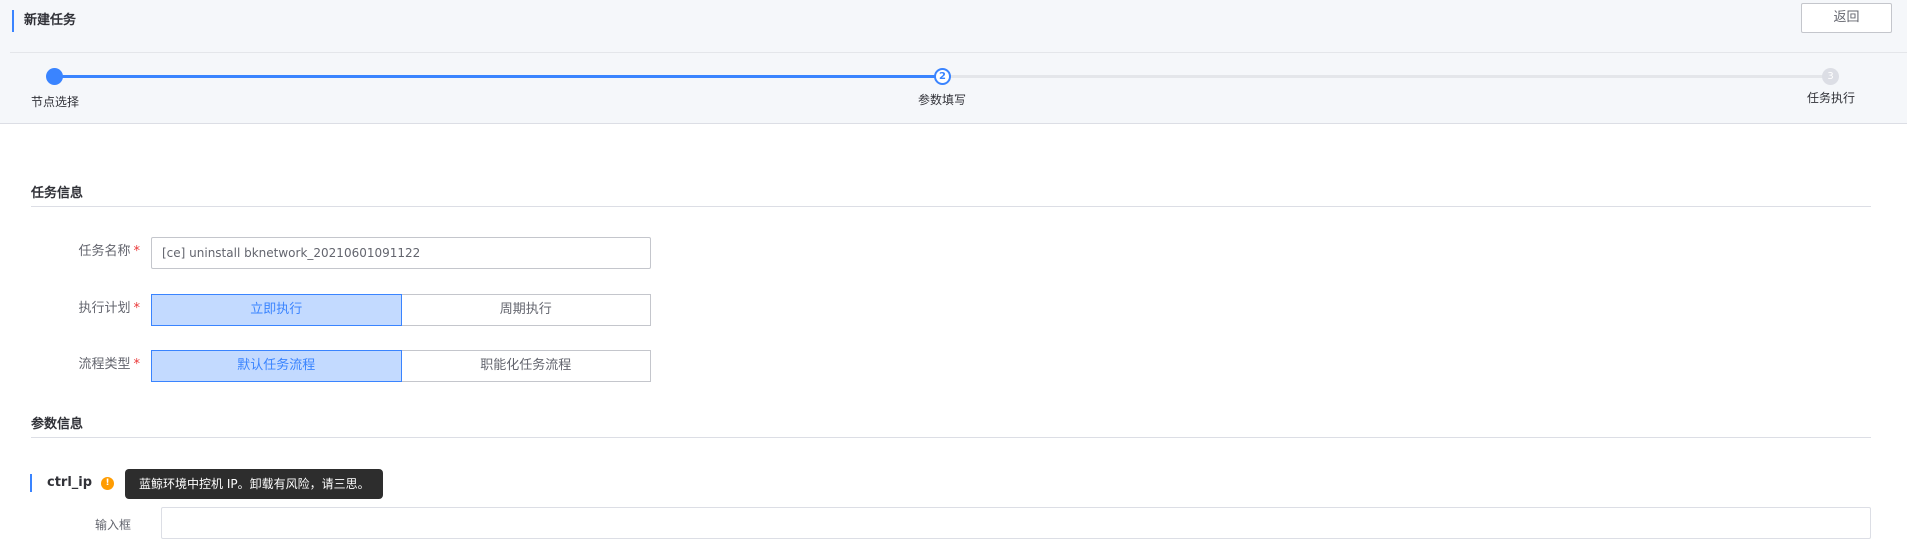 This screenshot has width=1907, height=558. I want to click on step-track-completed, so click(498, 76).